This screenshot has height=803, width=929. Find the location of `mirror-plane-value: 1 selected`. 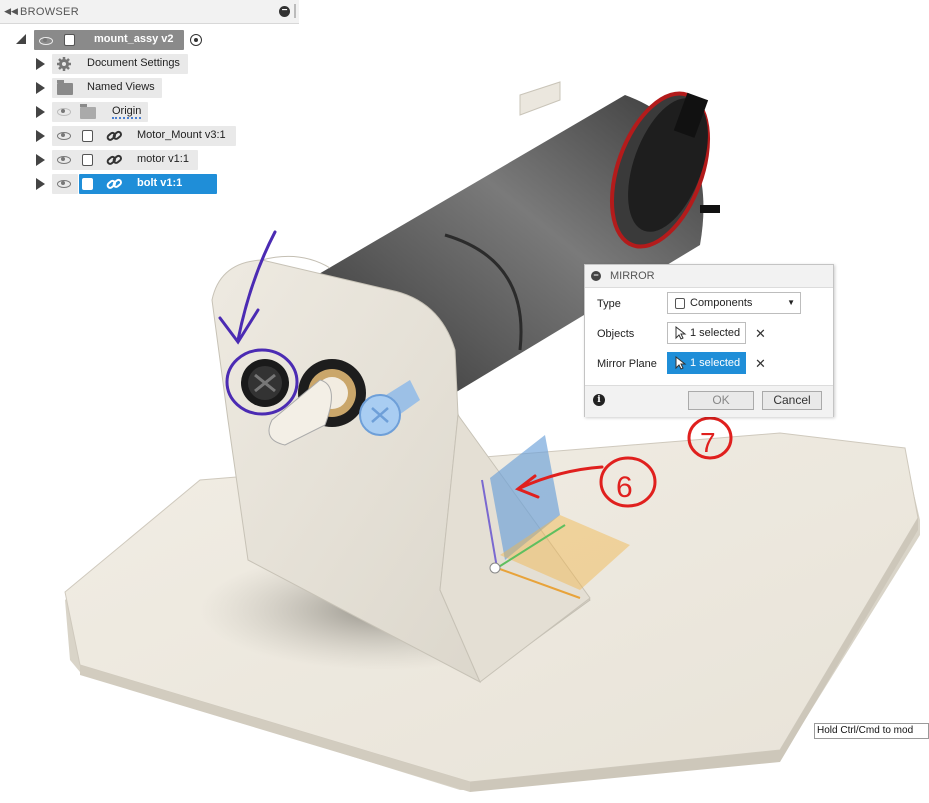

mirror-plane-value: 1 selected is located at coordinates (715, 363).